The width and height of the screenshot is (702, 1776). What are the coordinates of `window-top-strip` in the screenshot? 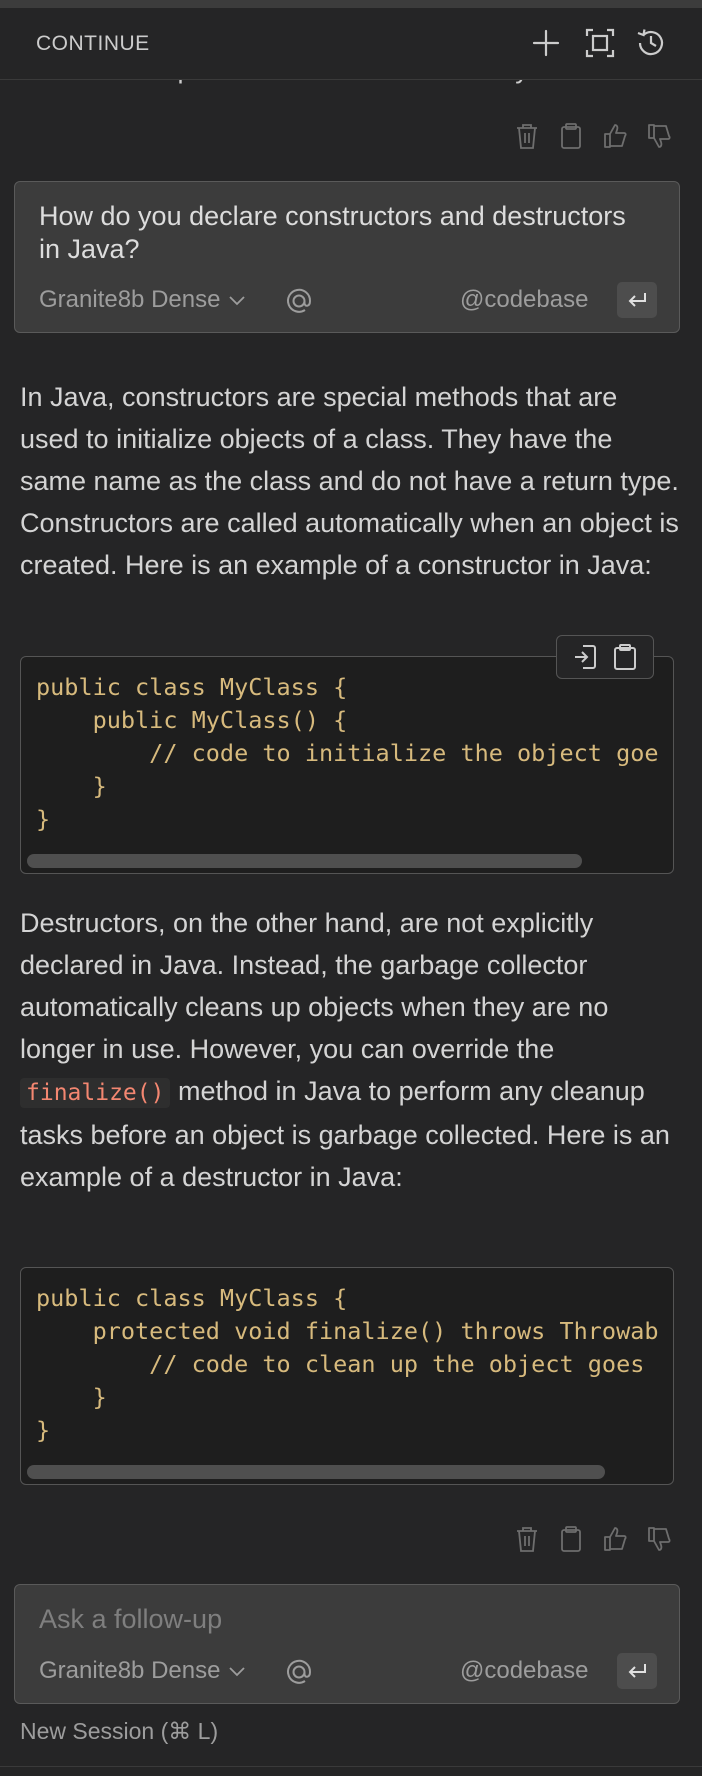 It's located at (351, 4).